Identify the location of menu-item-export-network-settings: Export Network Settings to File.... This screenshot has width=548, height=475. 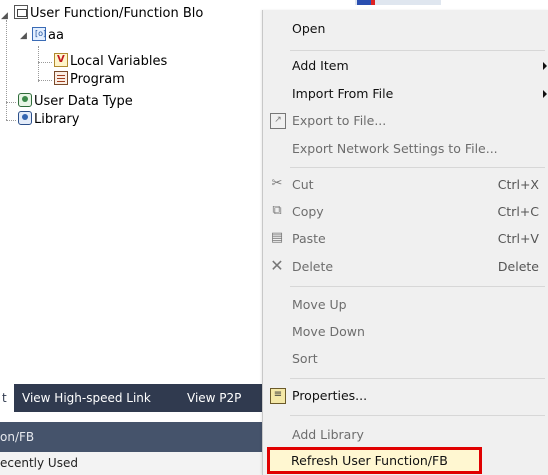
(405, 149).